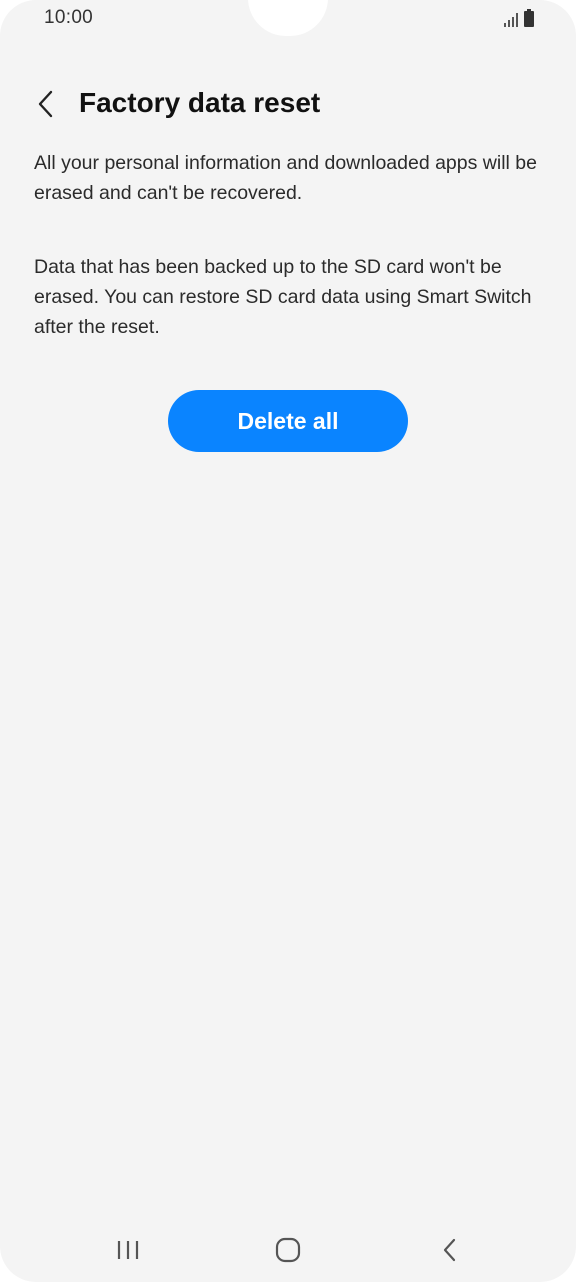 The height and width of the screenshot is (1282, 576). I want to click on page-title: Factory data reset, so click(200, 102).